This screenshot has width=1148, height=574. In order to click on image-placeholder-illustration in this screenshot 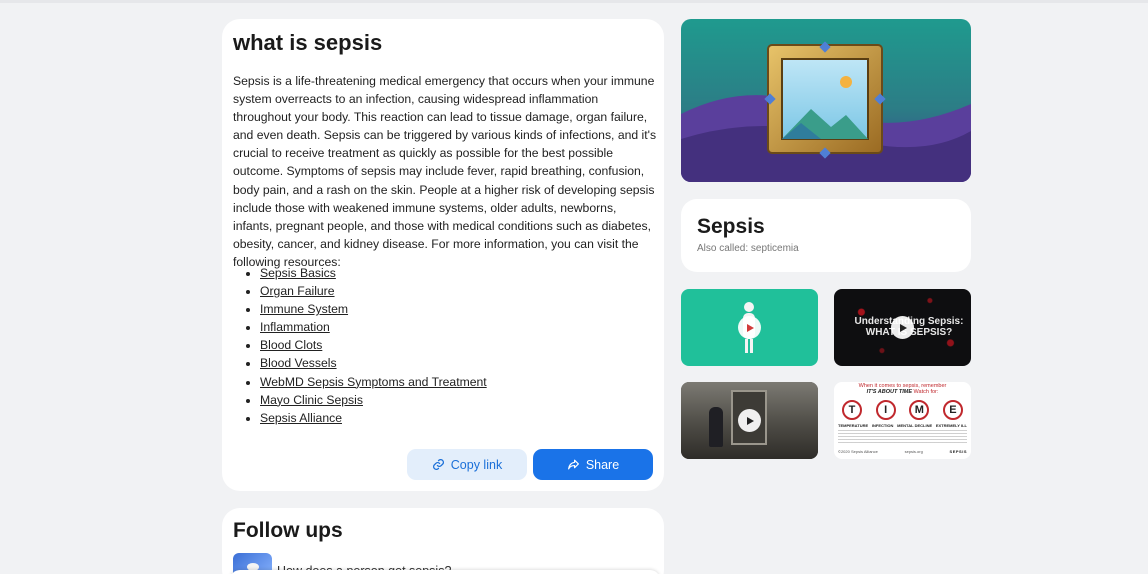, I will do `click(826, 100)`.